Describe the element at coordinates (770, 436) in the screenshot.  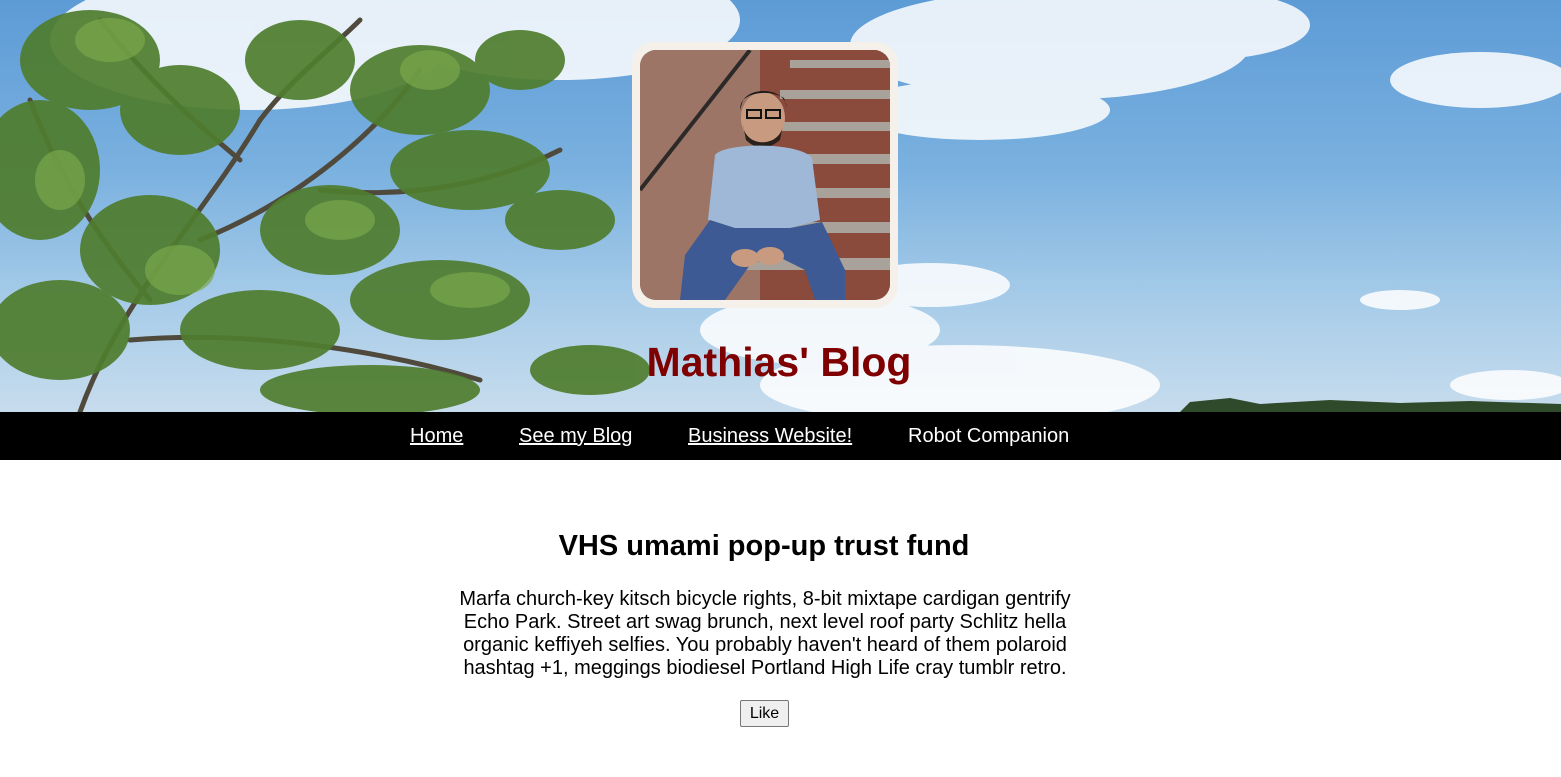
I see `nav-link-business-website: Business Website!` at that location.